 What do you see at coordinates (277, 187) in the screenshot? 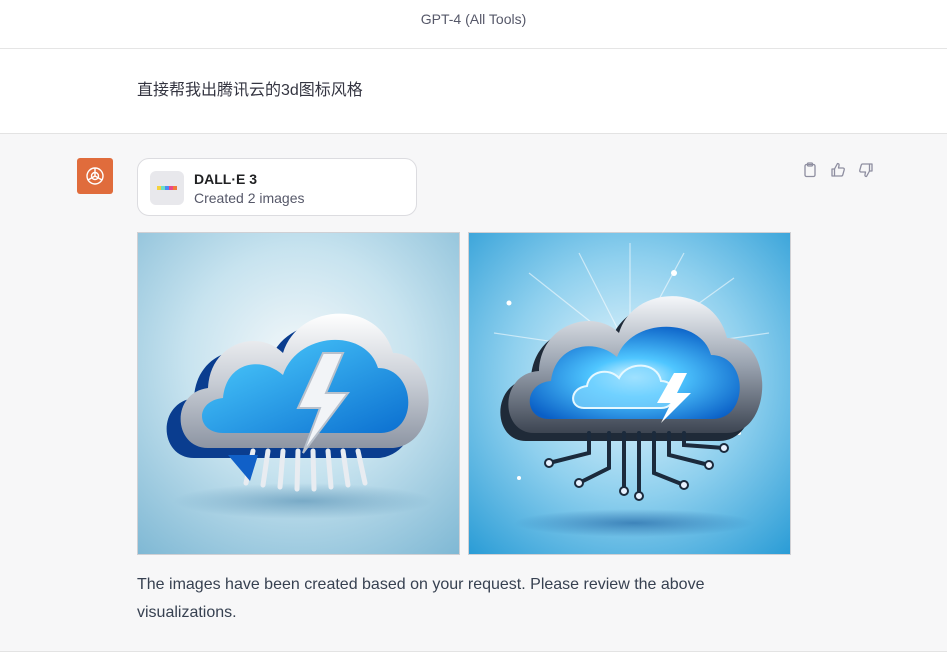
I see `dalle-tool-card: DALL·E 3 Created 2 images` at bounding box center [277, 187].